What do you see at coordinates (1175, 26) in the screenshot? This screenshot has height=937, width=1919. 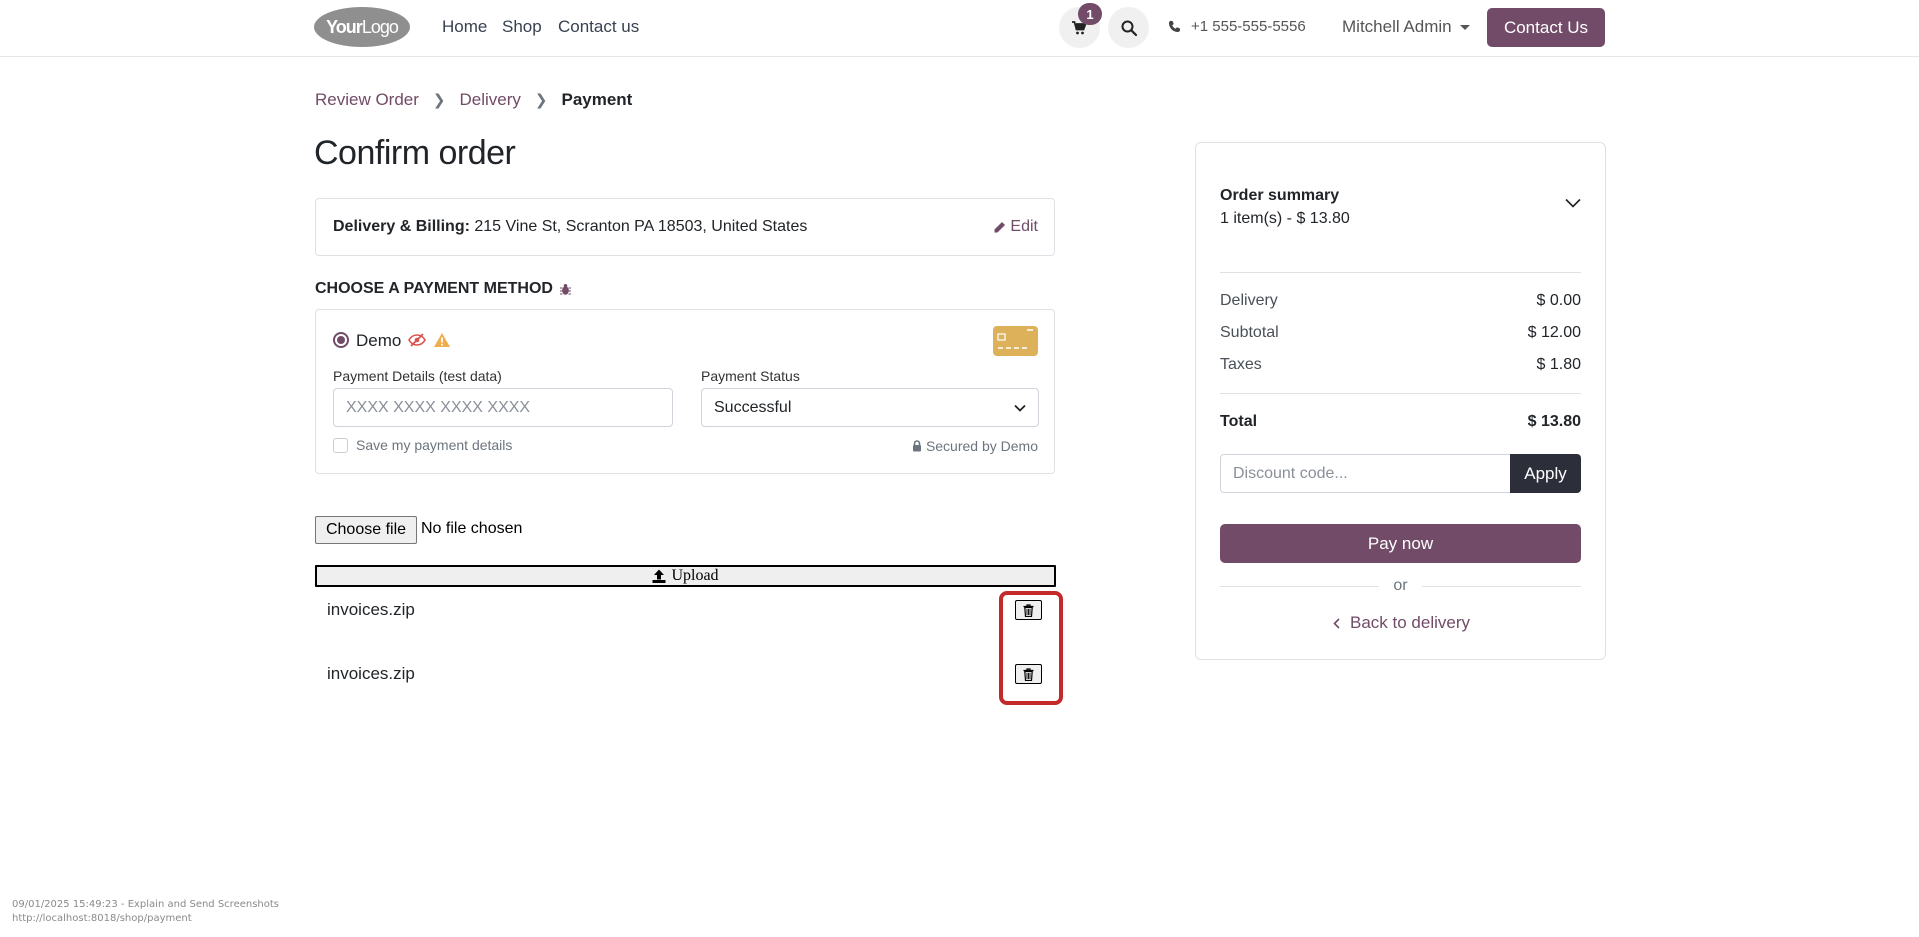 I see `phone-icon` at bounding box center [1175, 26].